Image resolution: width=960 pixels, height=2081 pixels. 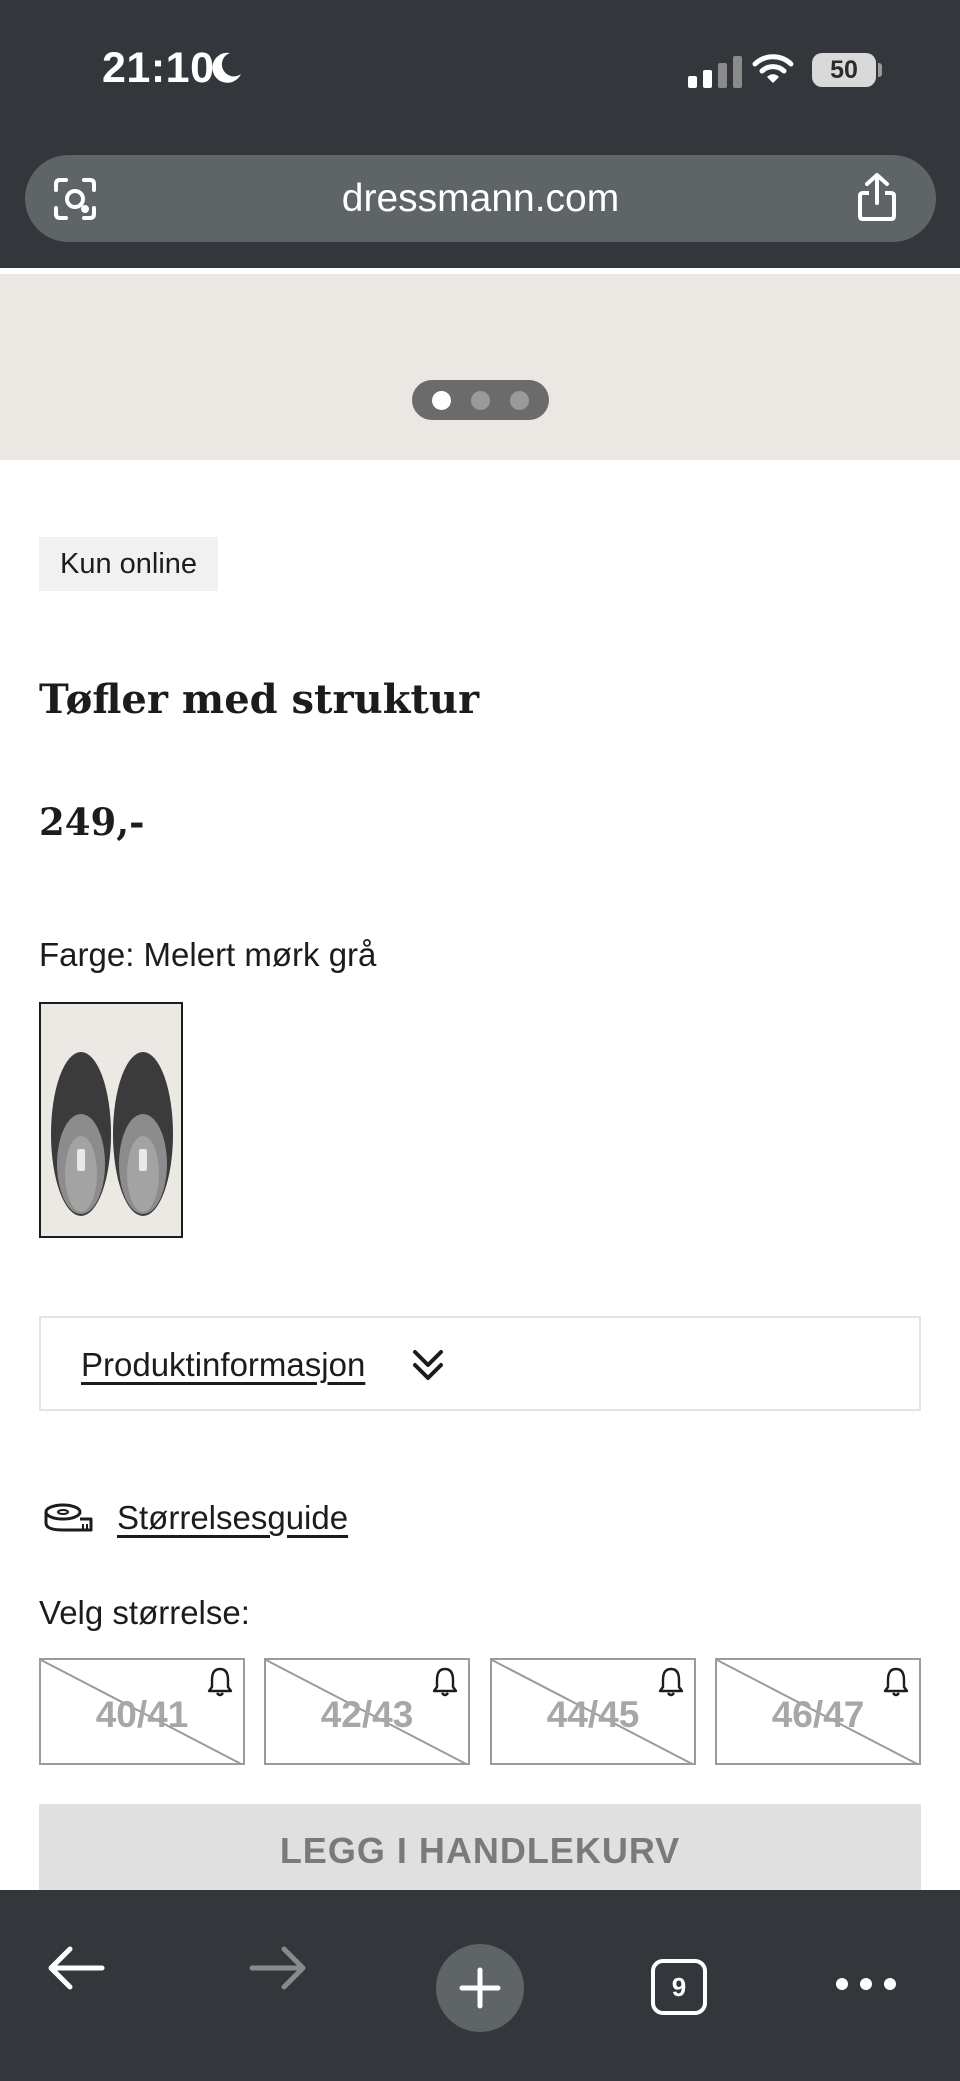 I want to click on size-selector: 40/41 42/43 44/45 46/47, so click(x=480, y=1711).